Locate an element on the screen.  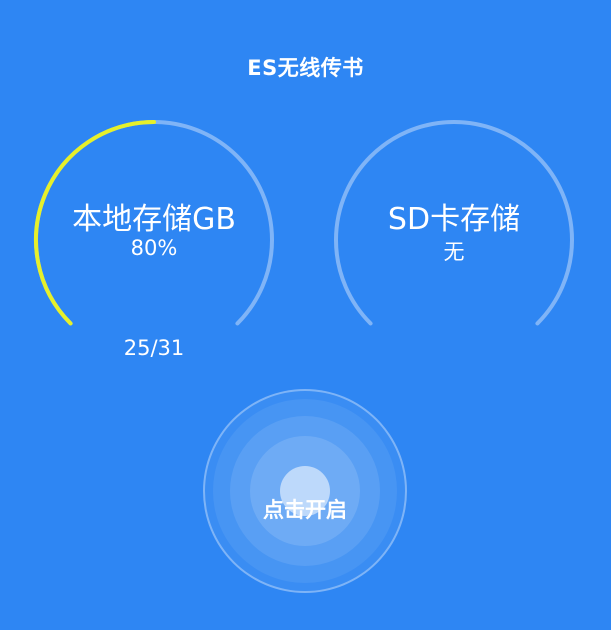
start-button: 点击开启 is located at coordinates (305, 491).